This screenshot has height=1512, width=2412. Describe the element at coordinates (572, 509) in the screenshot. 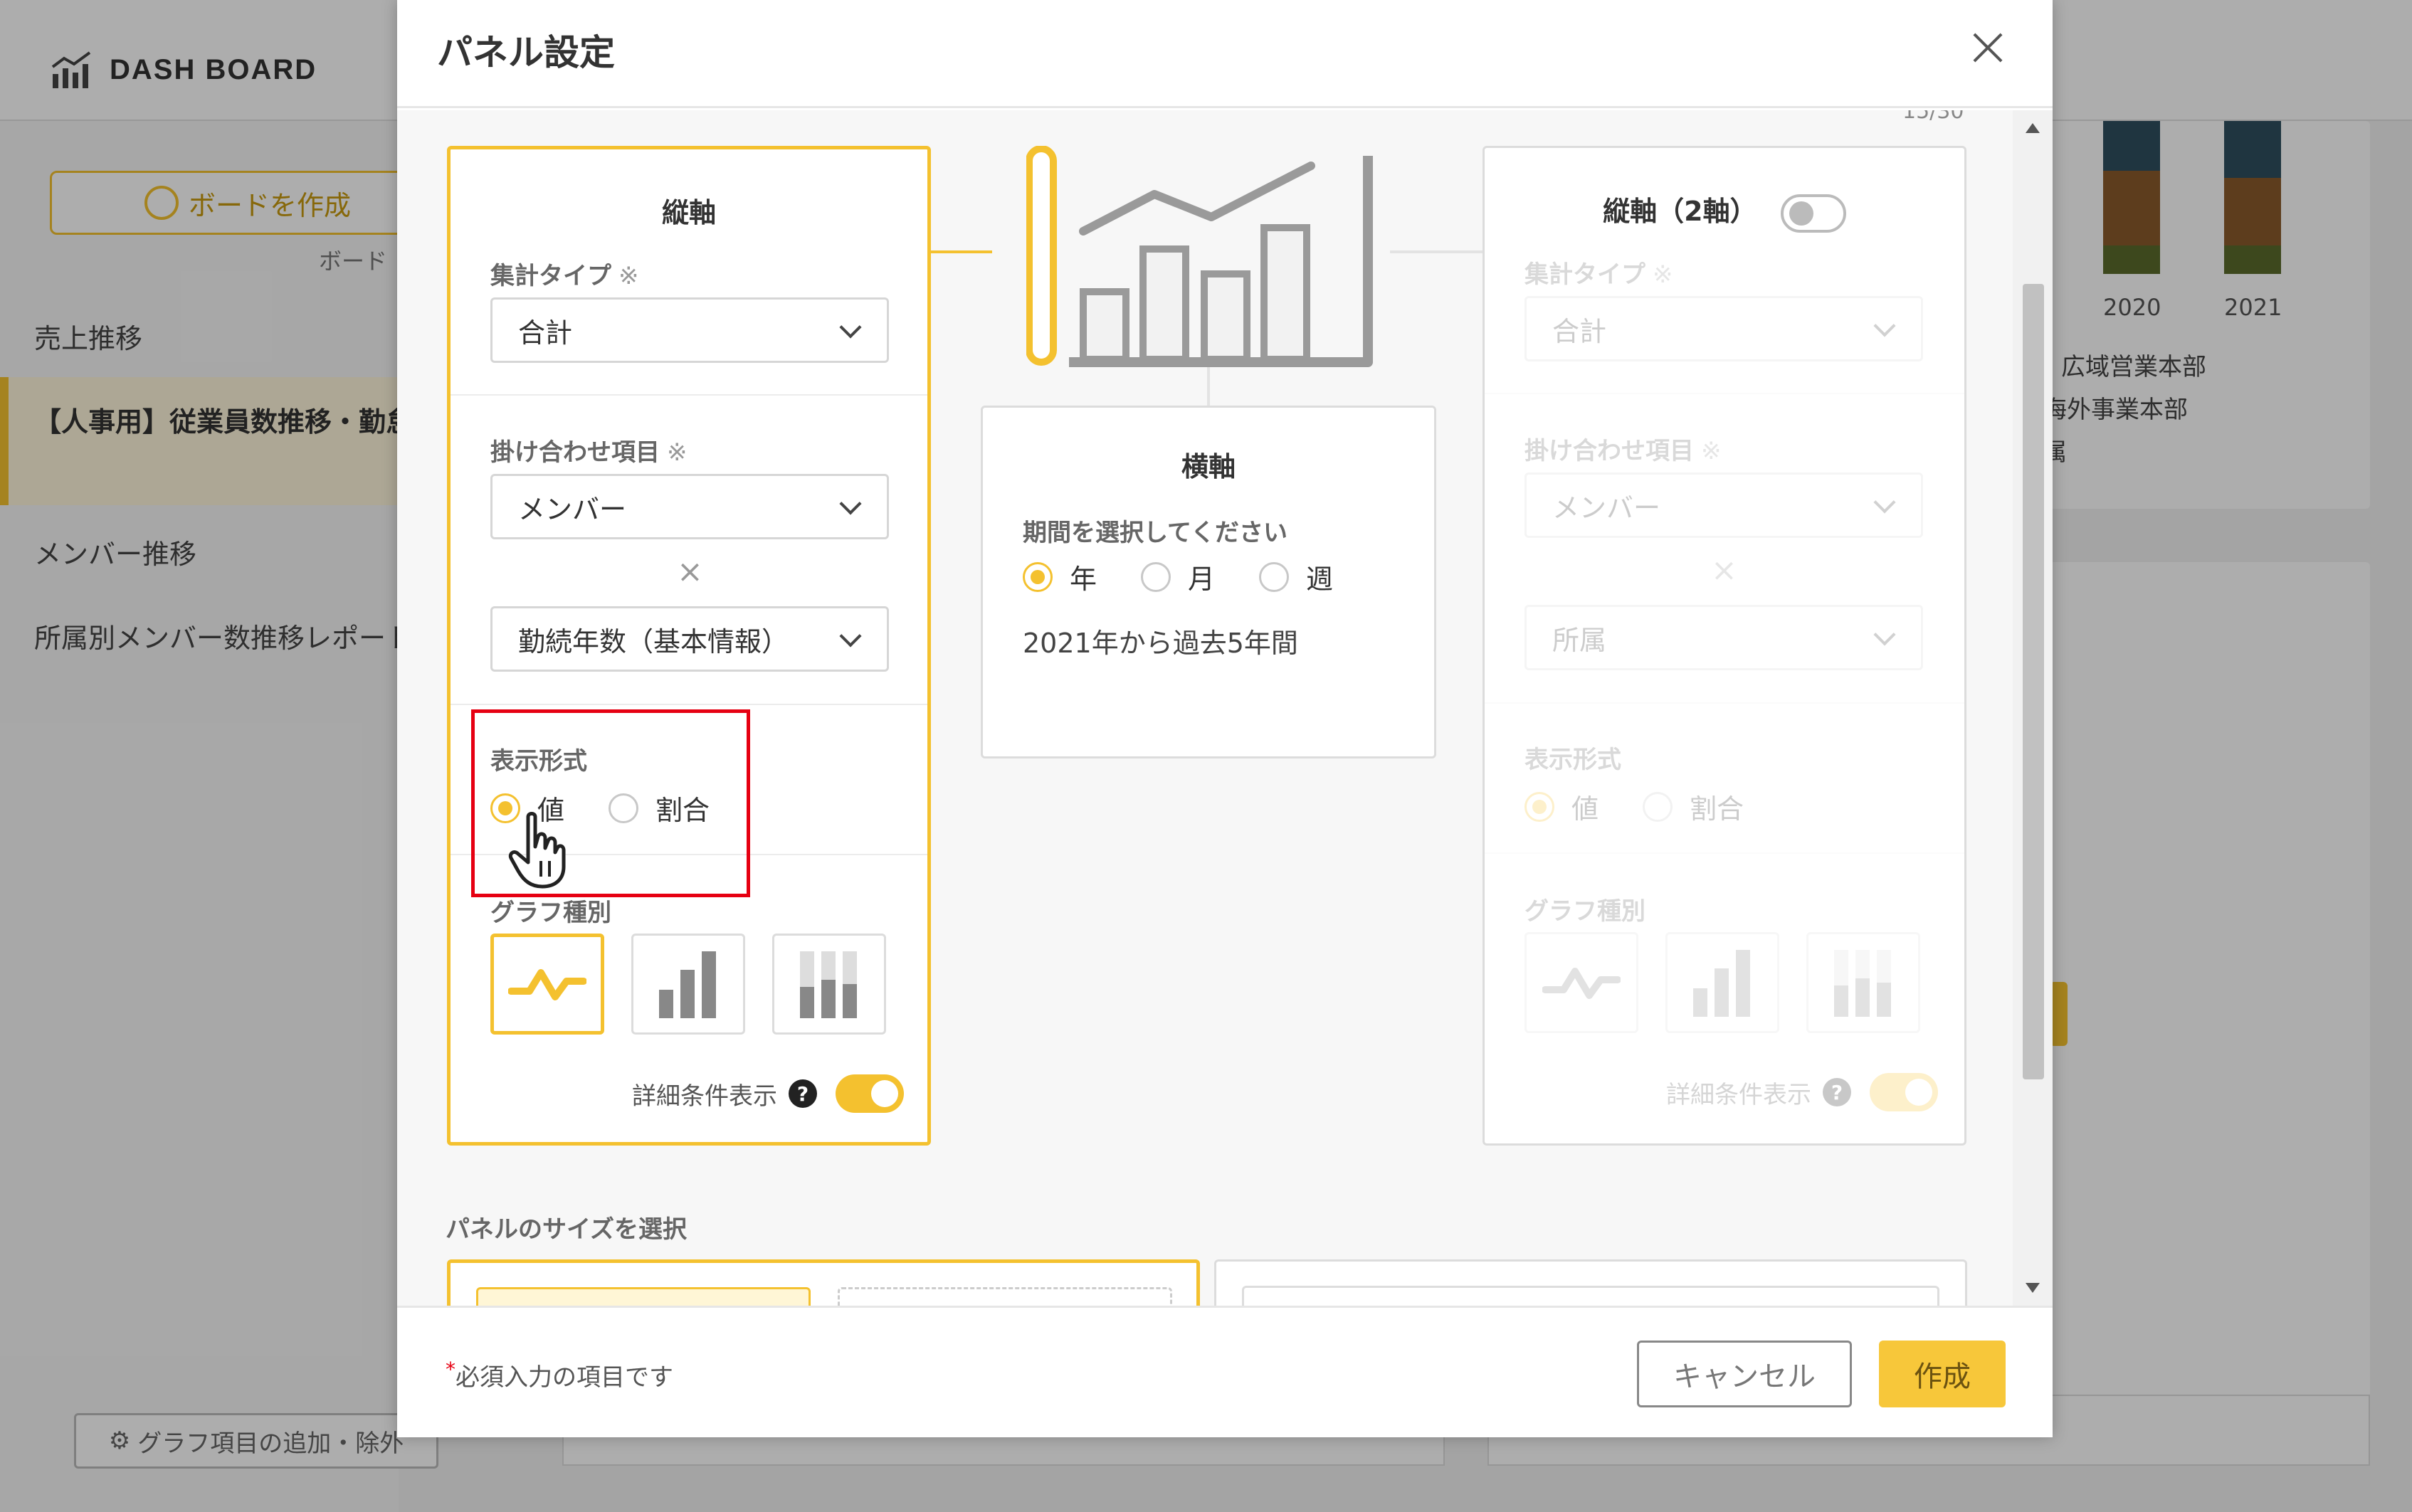

I see `cross-item-value-1: メンバー` at that location.